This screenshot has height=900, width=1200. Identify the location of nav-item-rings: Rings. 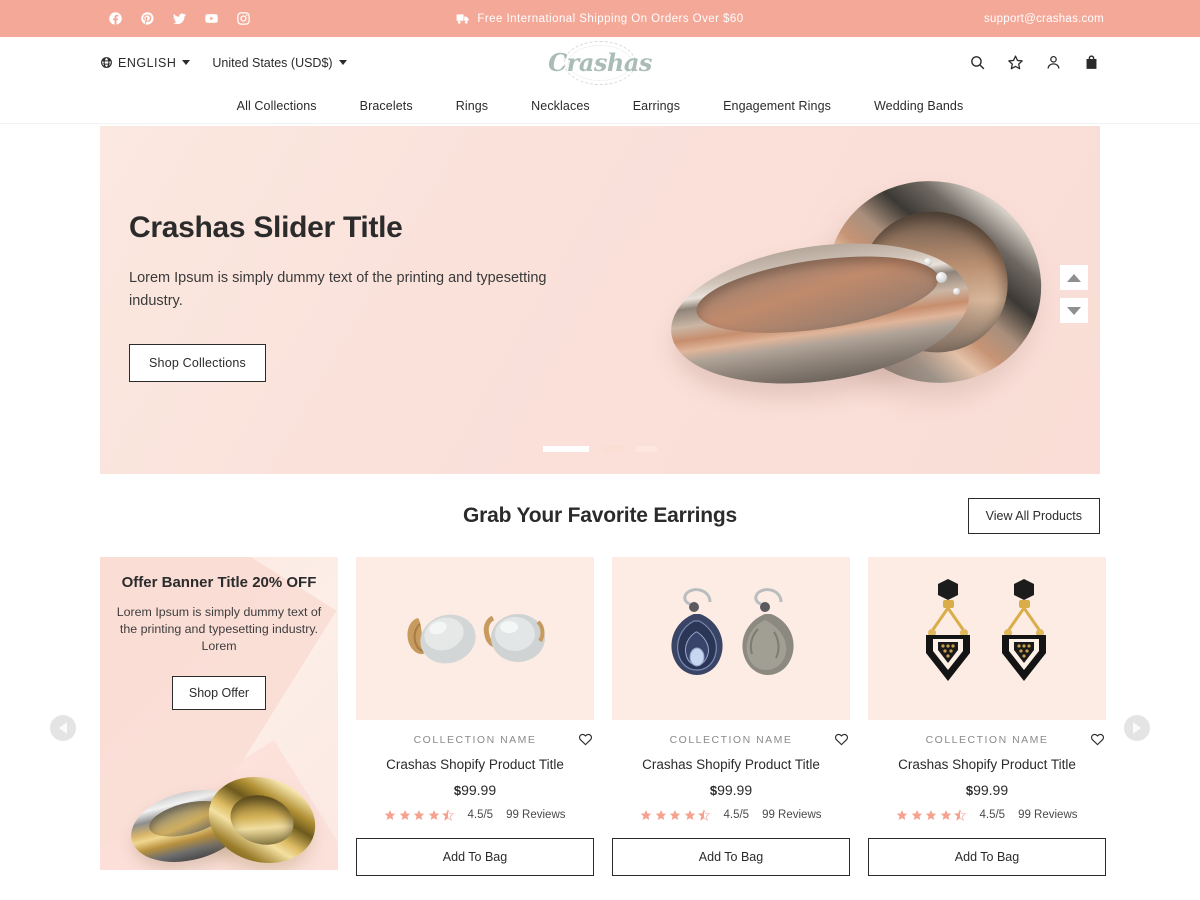
(472, 106).